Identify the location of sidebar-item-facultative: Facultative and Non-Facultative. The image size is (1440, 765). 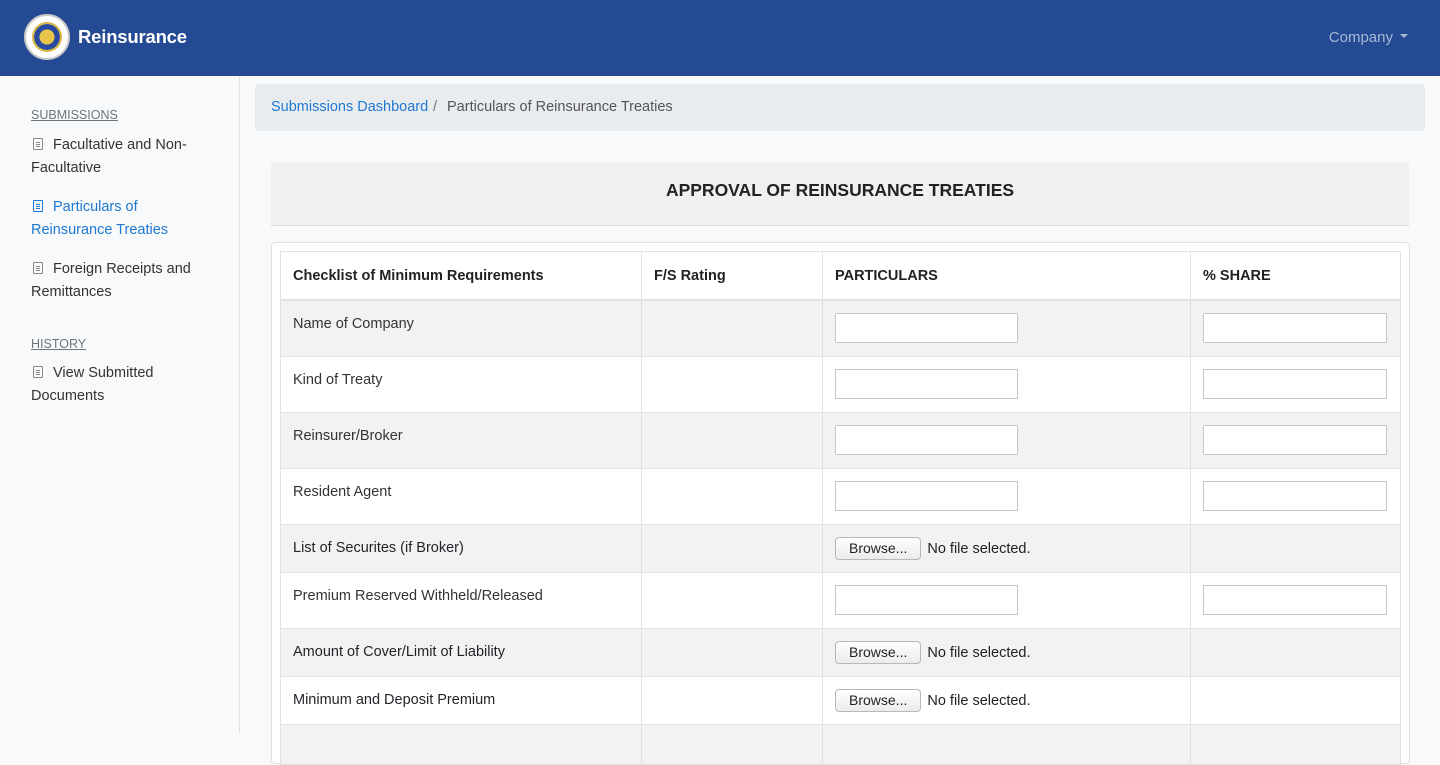
(121, 157).